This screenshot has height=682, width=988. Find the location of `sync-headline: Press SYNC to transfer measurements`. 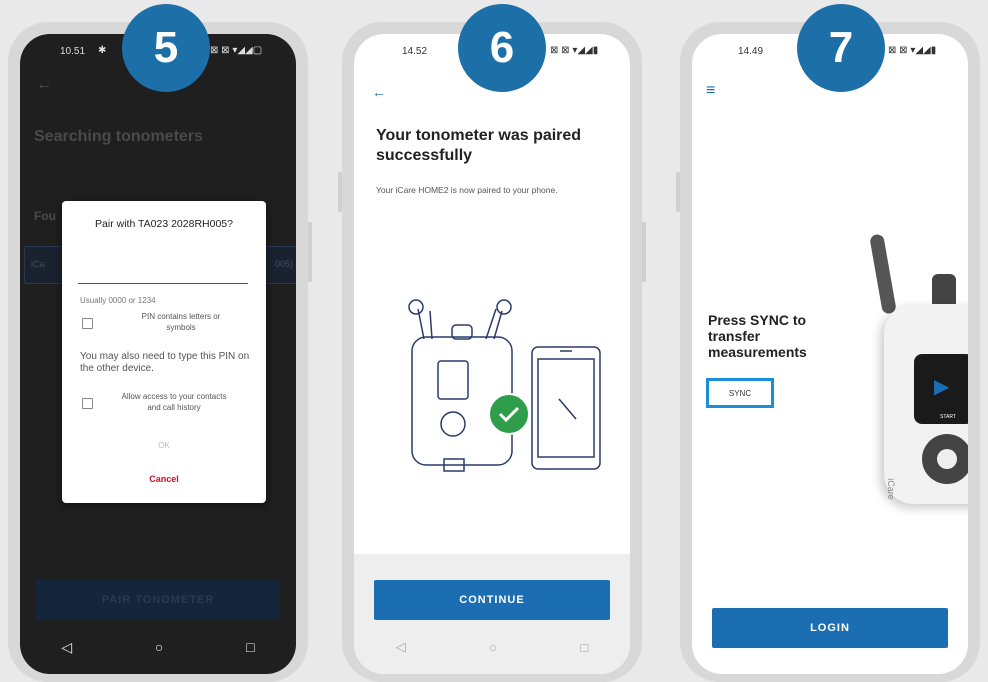

sync-headline: Press SYNC to transfer measurements is located at coordinates (757, 336).